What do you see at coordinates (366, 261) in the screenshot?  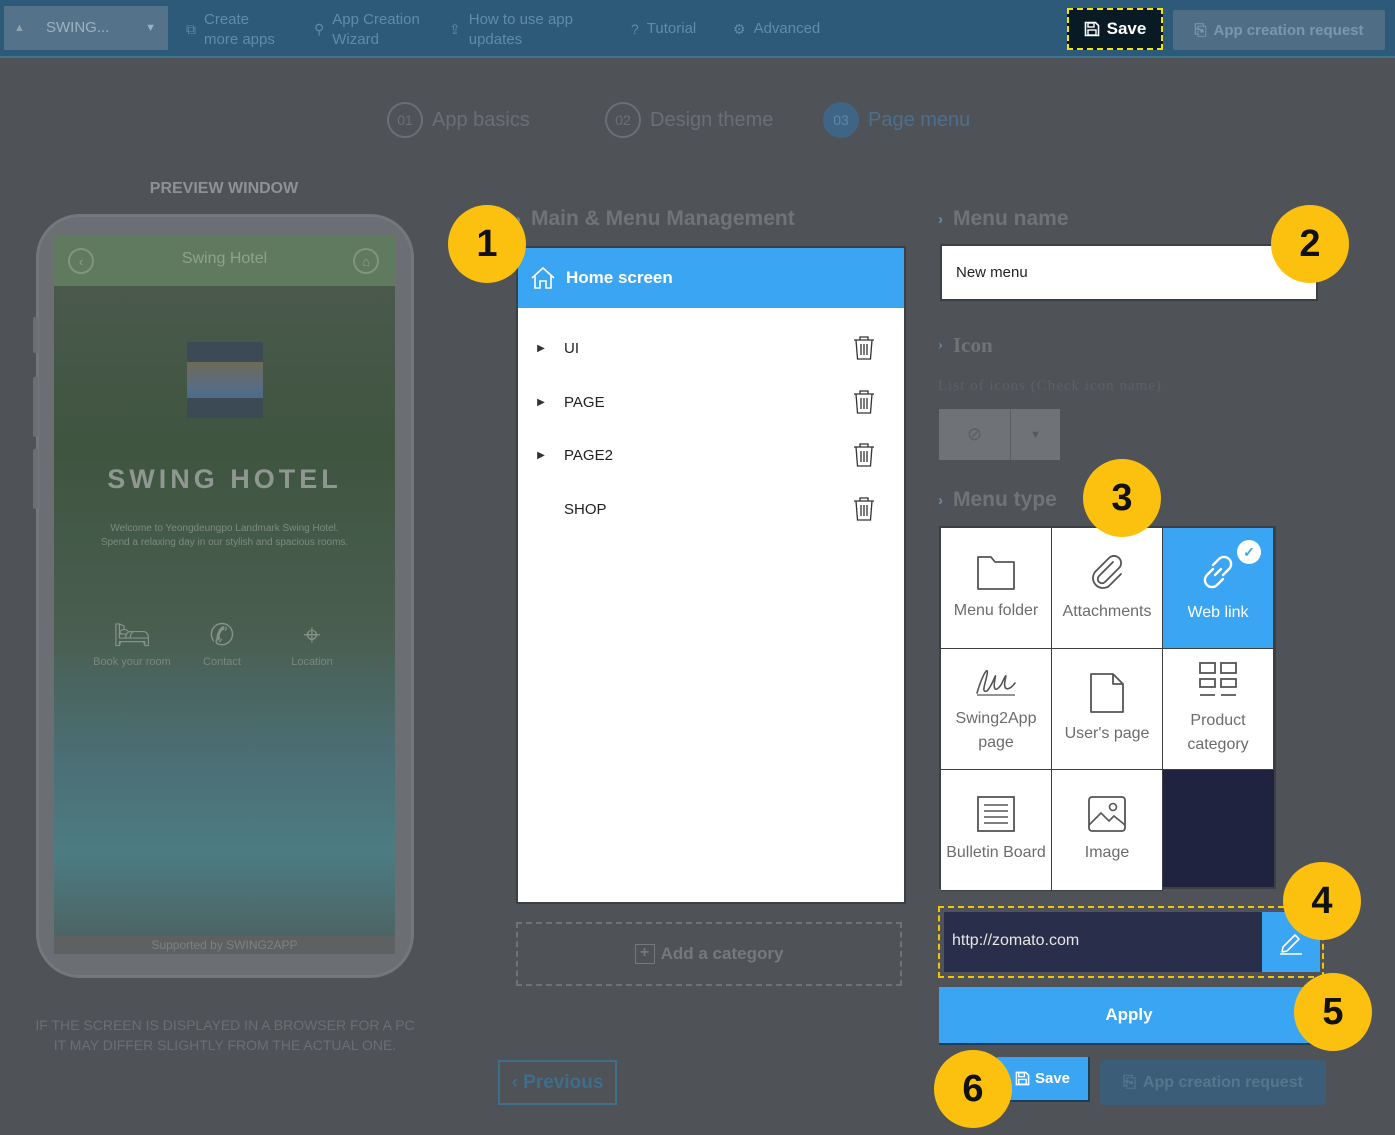 I see `home-icon: ⌂` at bounding box center [366, 261].